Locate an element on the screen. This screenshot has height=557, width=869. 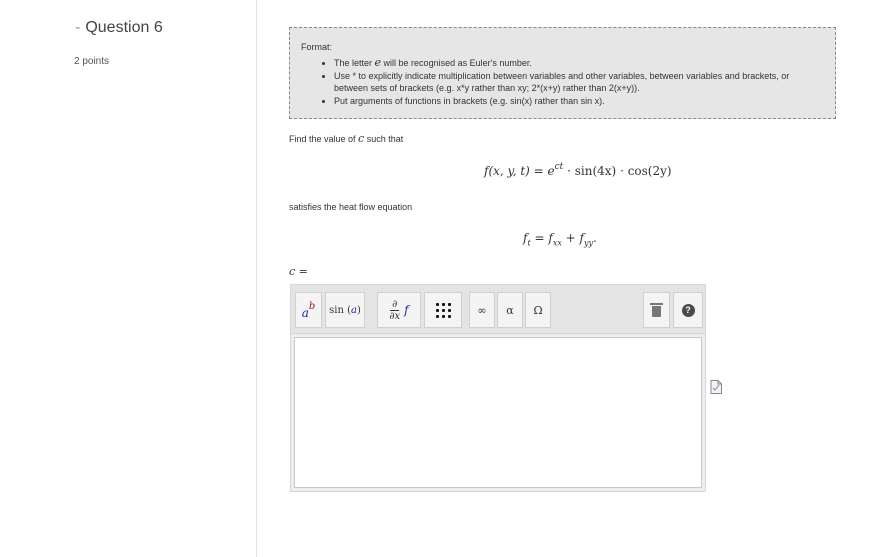
answer-input is located at coordinates (498, 412).